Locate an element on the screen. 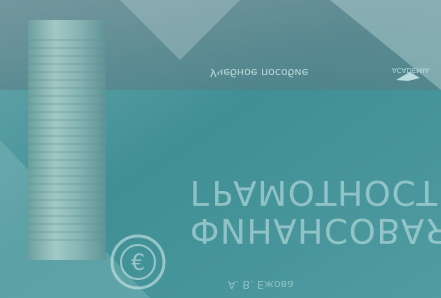  book-author: А. В. Ежова is located at coordinates (261, 284).